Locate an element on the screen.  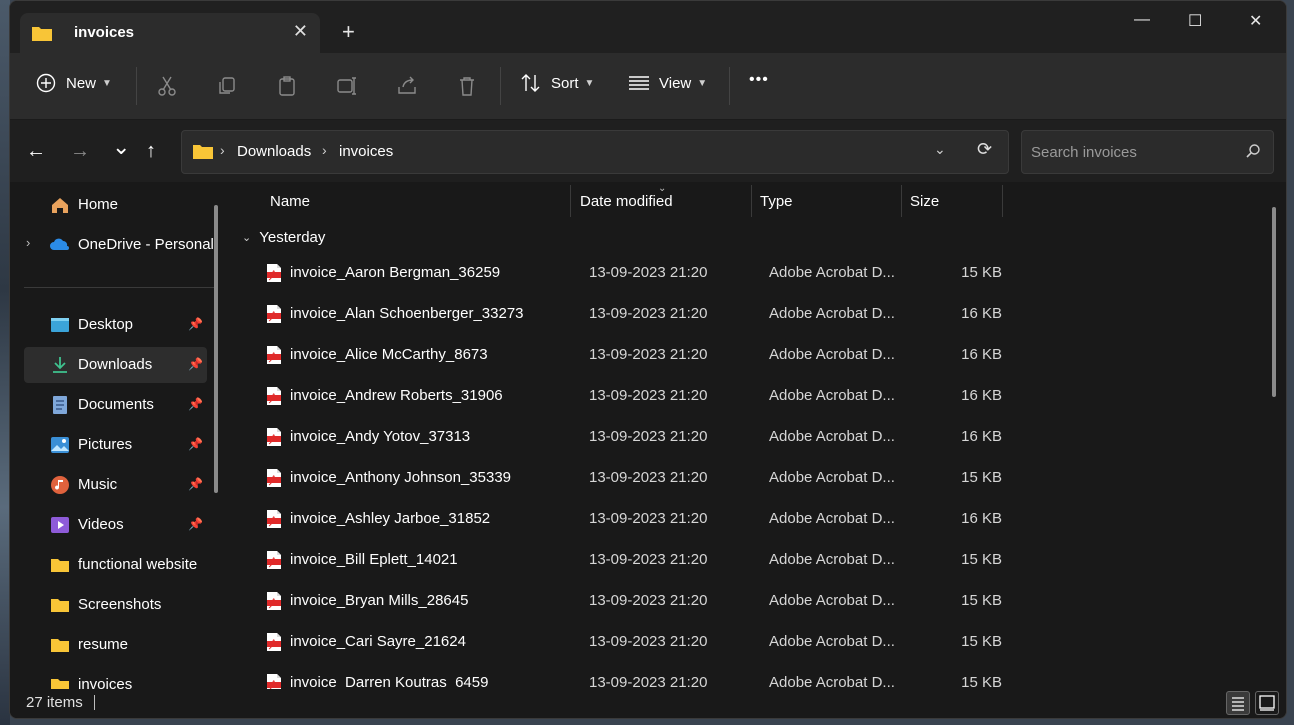
close-button: ✕ is located at coordinates (1255, 21).